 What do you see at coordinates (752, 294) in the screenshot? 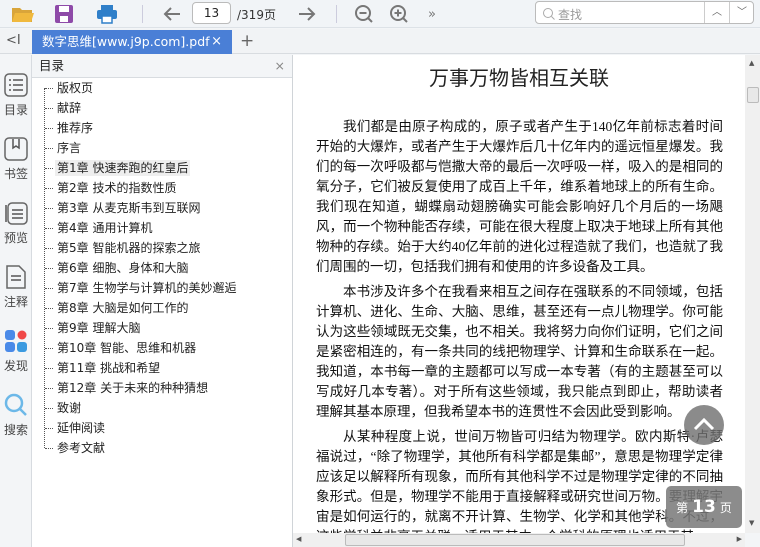
I see `vertical-scrollbar: ▲ ▼` at bounding box center [752, 294].